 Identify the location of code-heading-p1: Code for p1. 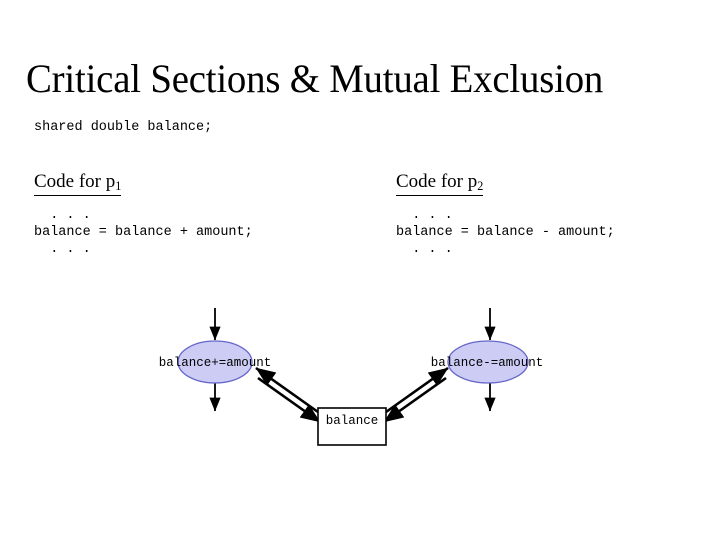
(78, 183).